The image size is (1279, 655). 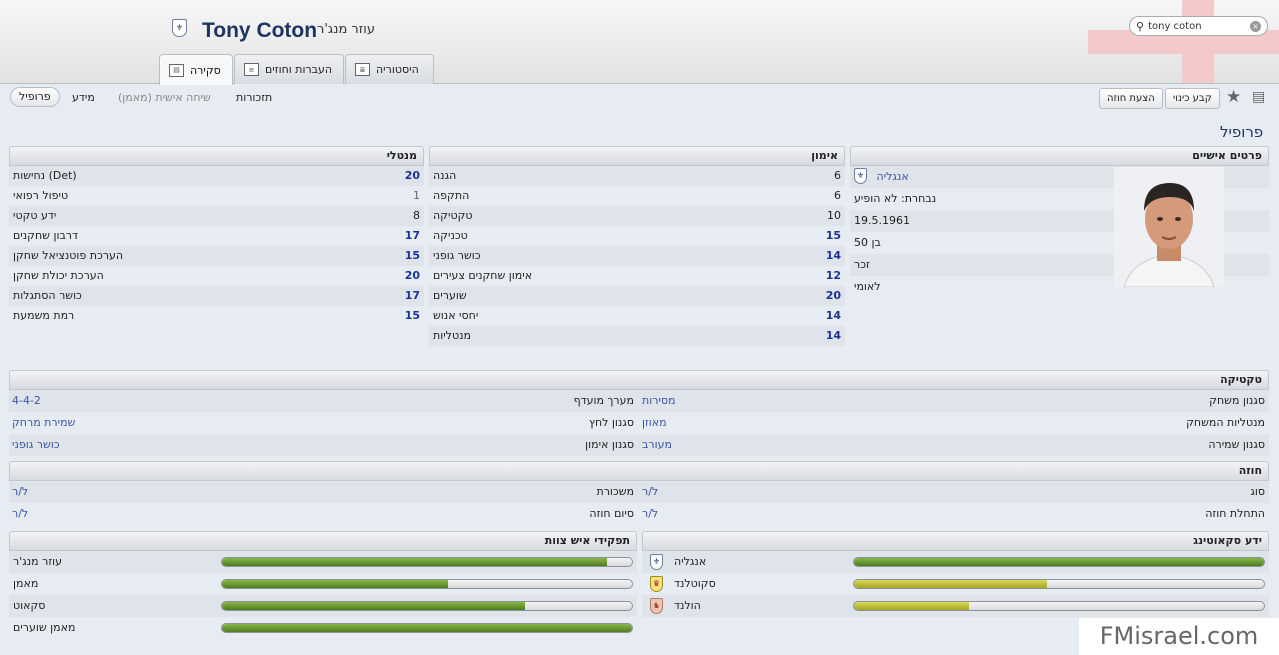 What do you see at coordinates (216, 216) in the screenshot?
I see `mental-row: ידע טקטי 8` at bounding box center [216, 216].